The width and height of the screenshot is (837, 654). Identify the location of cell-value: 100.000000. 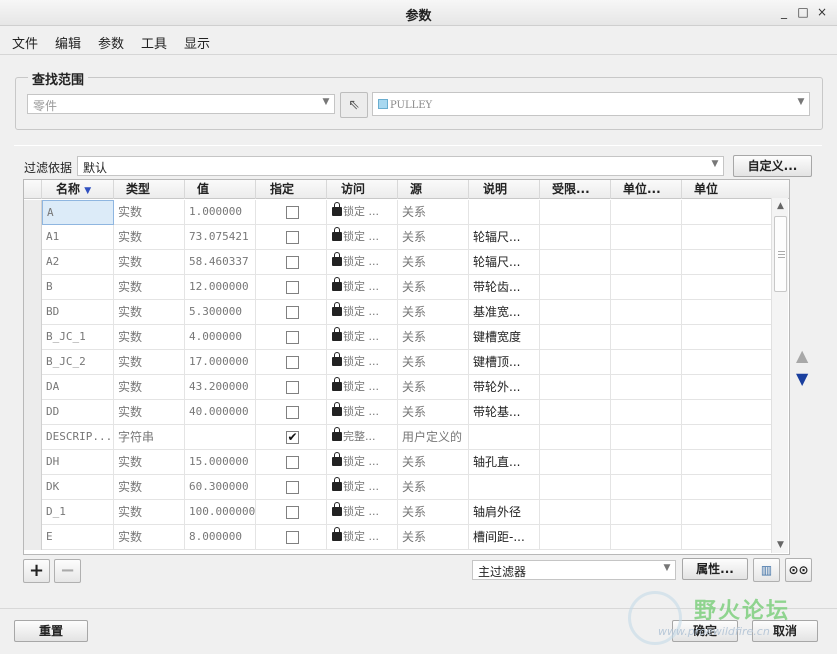
(220, 512).